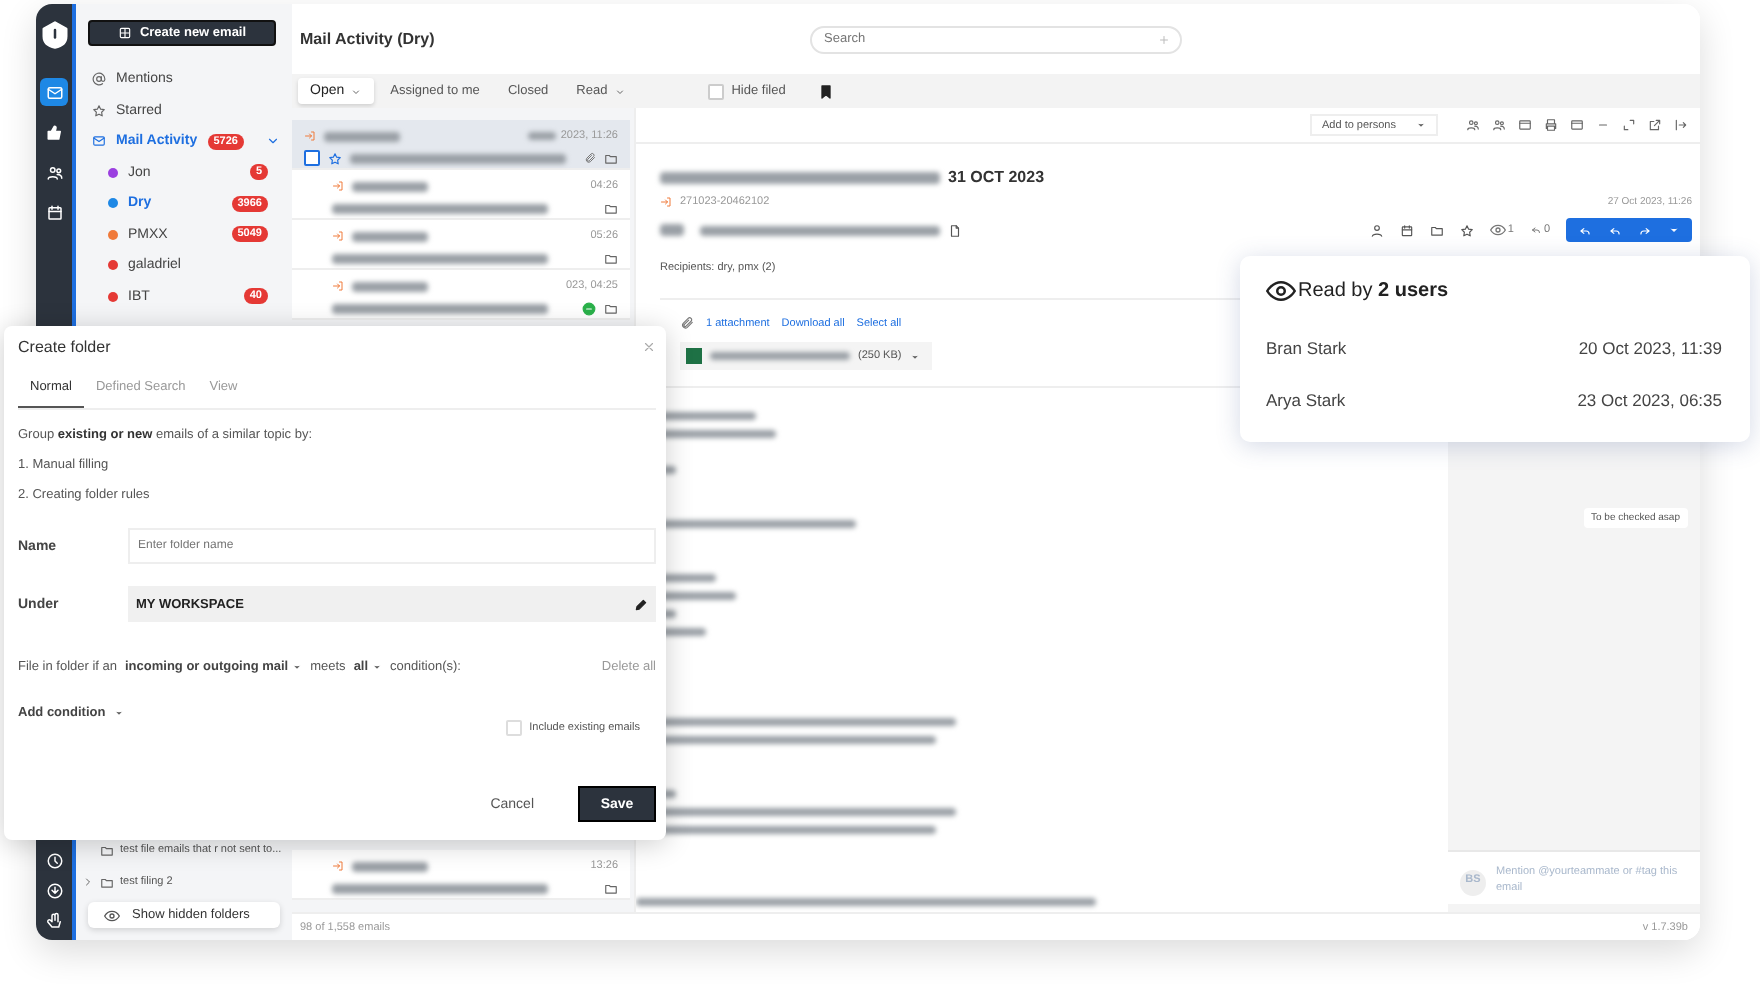  I want to click on dialog-title: Create folder, so click(64, 347).